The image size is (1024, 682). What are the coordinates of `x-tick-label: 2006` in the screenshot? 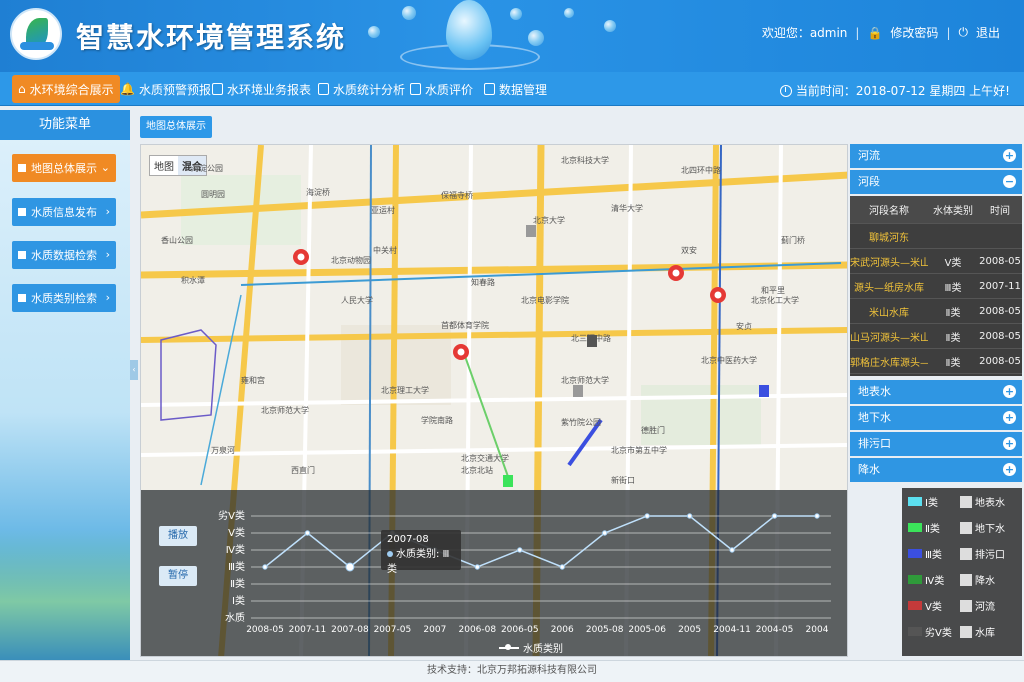 It's located at (562, 630).